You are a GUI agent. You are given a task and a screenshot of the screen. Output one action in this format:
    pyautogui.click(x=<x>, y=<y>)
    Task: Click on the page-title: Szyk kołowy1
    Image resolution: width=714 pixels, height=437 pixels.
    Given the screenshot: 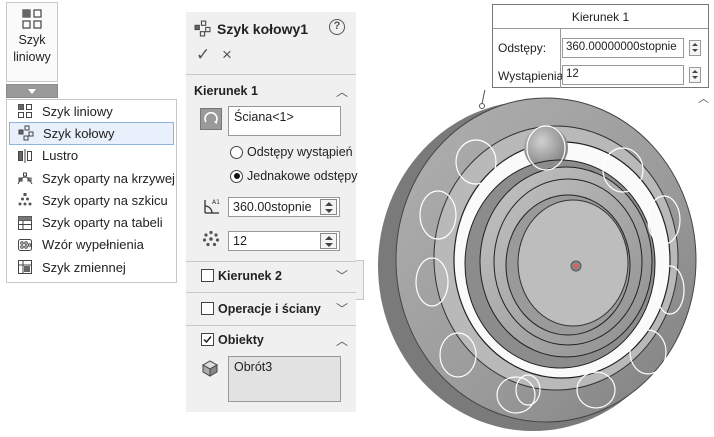 What is the action you would take?
    pyautogui.click(x=251, y=28)
    